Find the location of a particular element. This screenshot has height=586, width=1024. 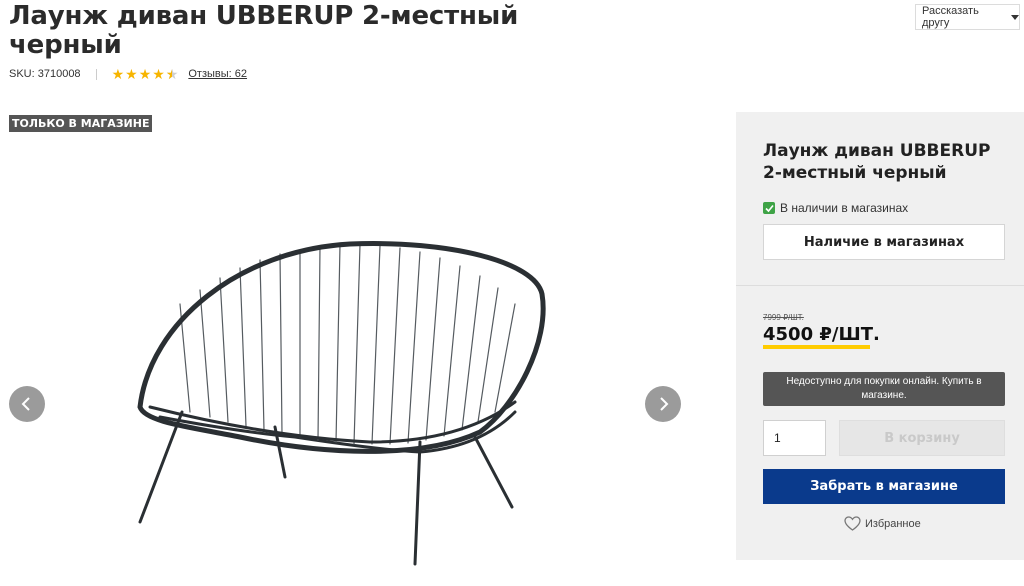

caret-down-icon is located at coordinates (1015, 17).